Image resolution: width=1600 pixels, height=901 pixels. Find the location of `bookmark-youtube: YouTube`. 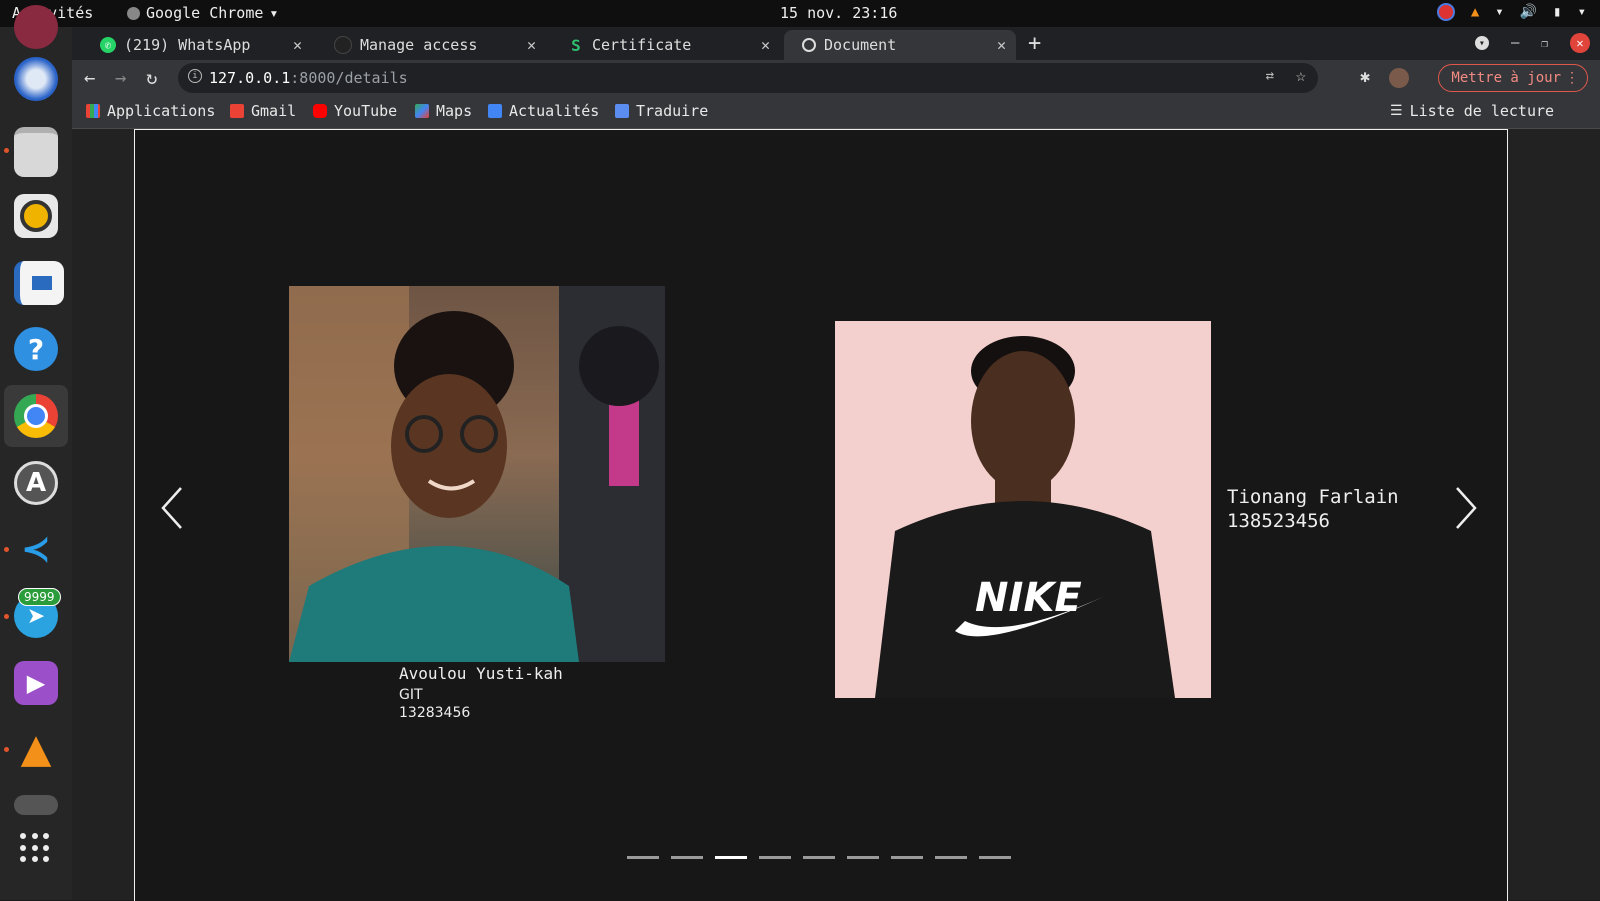

bookmark-youtube: YouTube is located at coordinates (355, 111).